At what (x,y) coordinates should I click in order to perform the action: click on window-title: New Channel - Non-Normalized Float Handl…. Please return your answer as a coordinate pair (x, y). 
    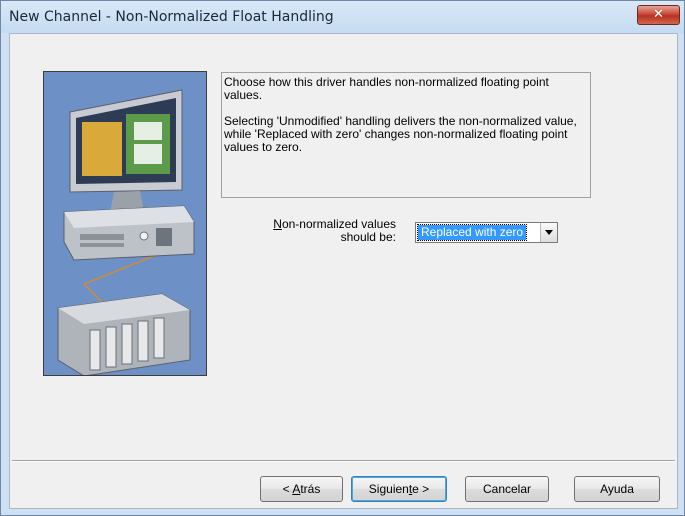
    Looking at the image, I should click on (171, 17).